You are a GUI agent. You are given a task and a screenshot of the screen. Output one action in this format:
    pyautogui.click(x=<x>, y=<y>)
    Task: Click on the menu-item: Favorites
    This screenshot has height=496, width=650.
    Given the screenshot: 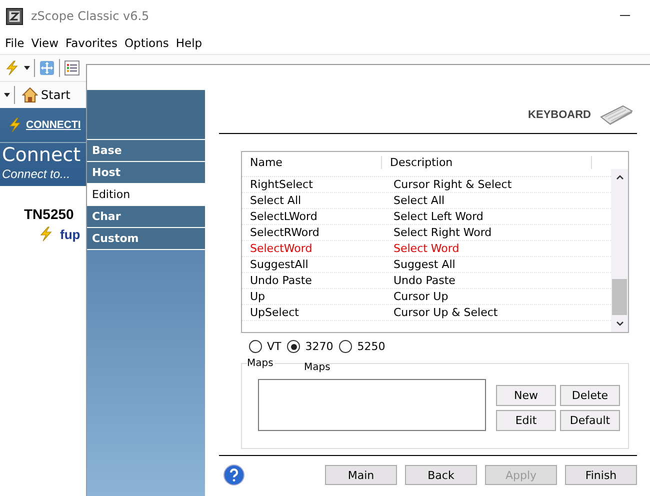 What is the action you would take?
    pyautogui.click(x=92, y=43)
    